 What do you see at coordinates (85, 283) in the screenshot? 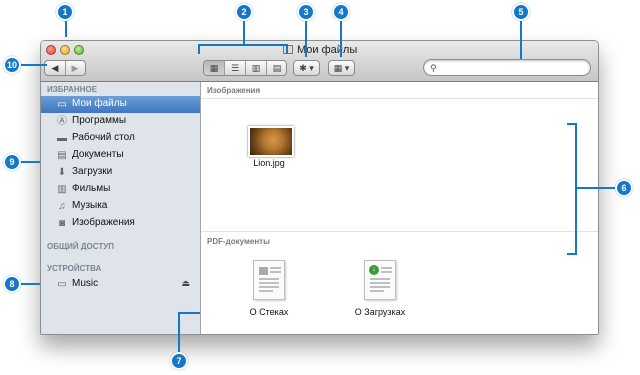
I see `sidebar-item-label: Music` at bounding box center [85, 283].